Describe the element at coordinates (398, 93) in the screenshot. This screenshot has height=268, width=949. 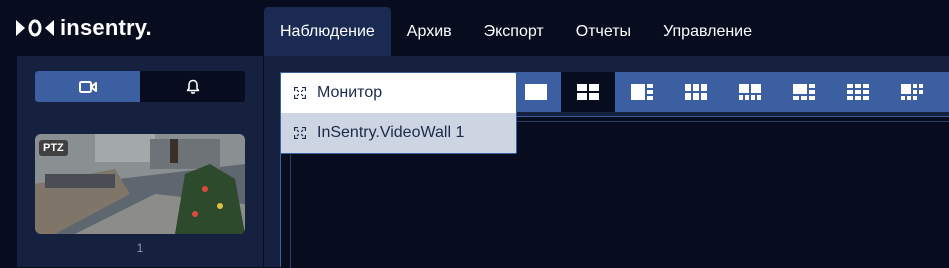
I see `menu-item-monitor: Монитор` at that location.